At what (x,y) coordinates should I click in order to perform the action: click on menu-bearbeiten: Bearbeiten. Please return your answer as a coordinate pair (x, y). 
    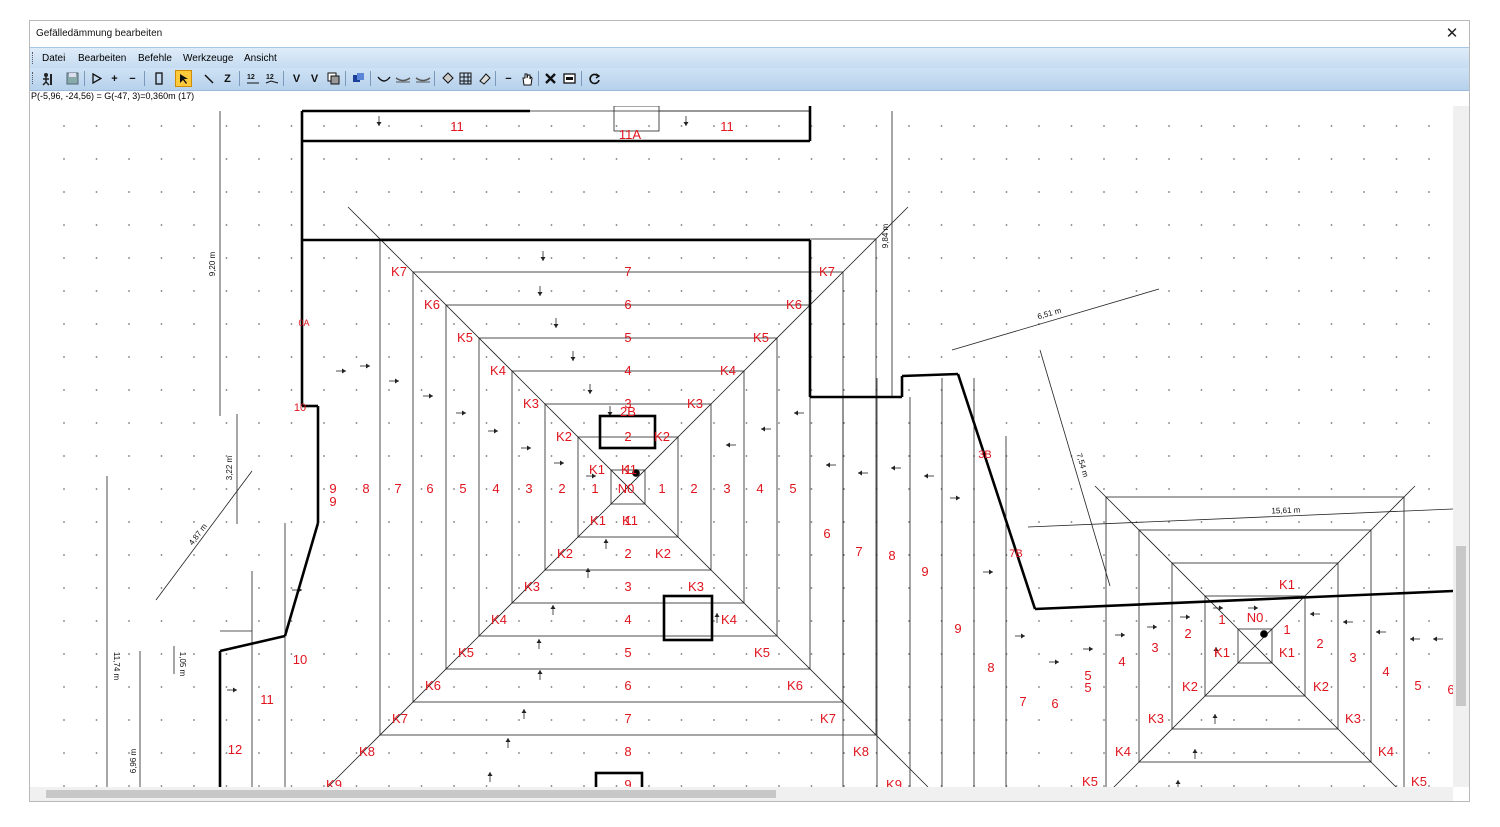
    Looking at the image, I should click on (102, 58).